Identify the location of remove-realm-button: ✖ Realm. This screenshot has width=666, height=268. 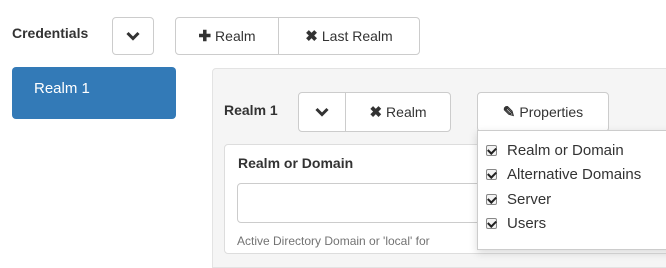
(398, 112).